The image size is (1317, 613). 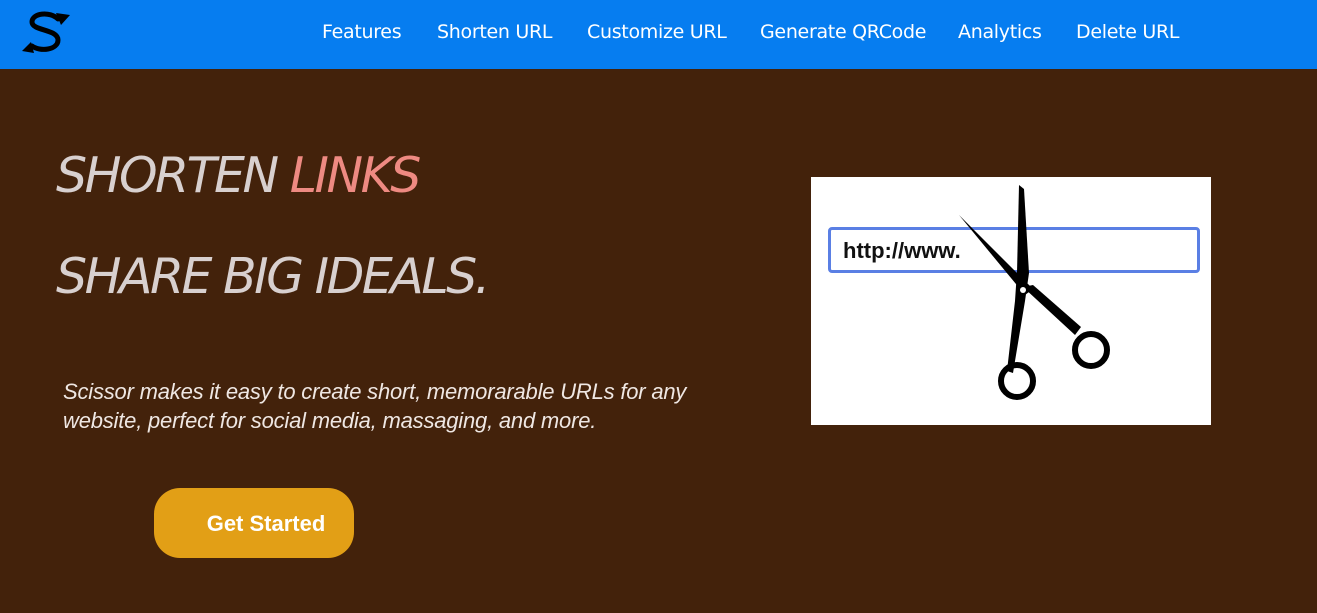 I want to click on url-scissors-illustration: http://www., so click(x=1011, y=301).